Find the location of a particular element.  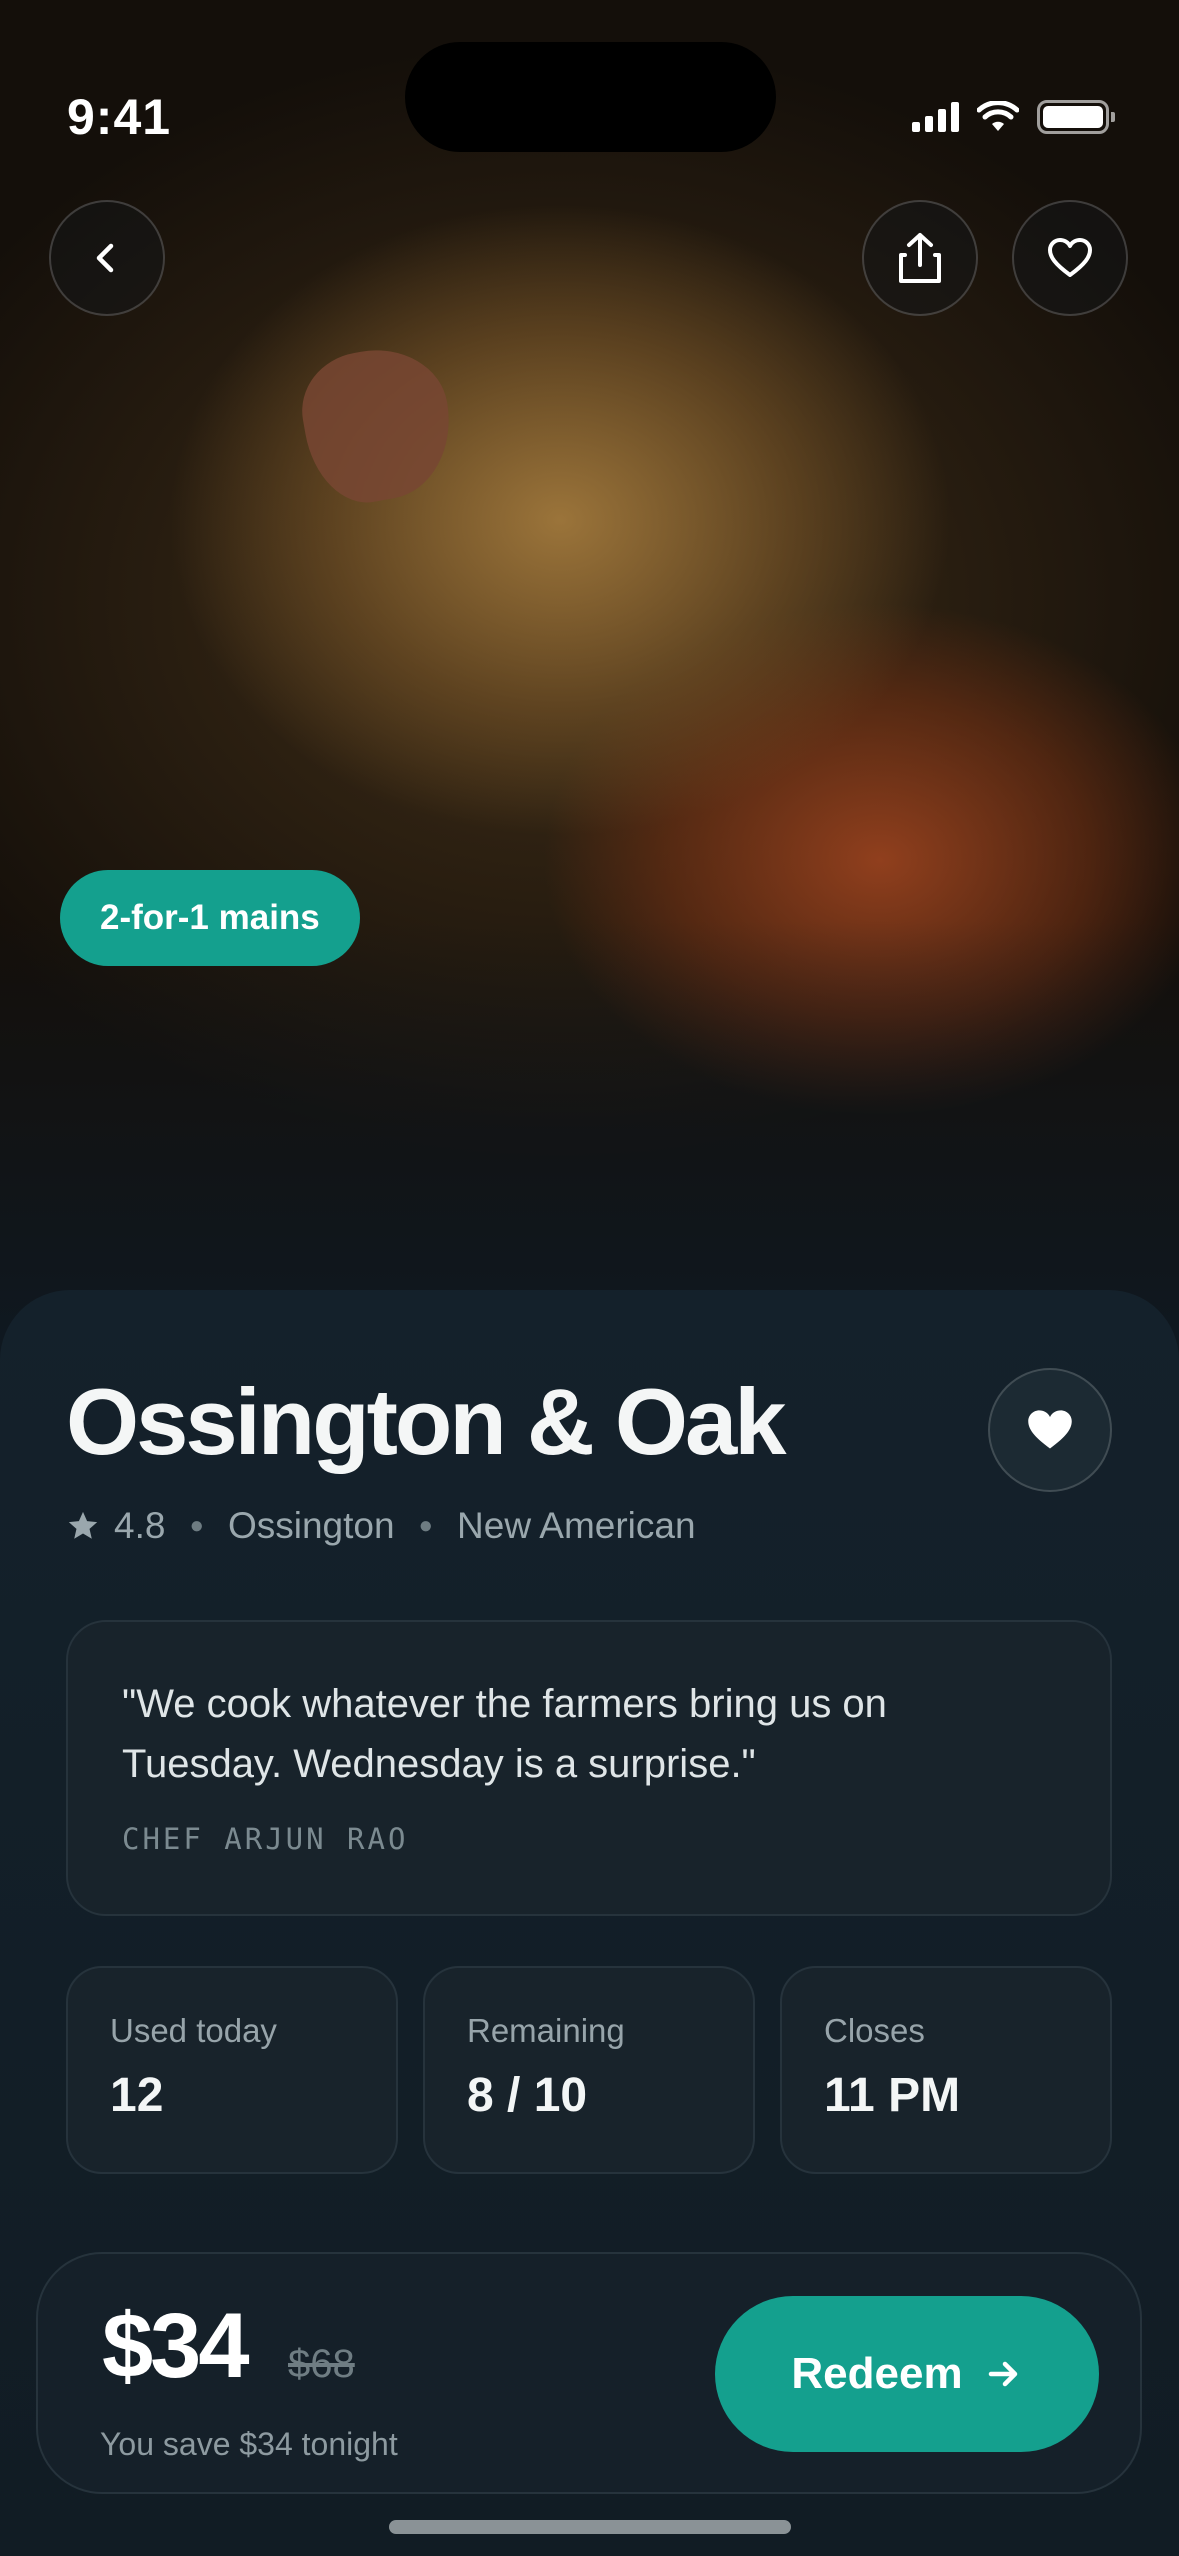

restaurant-meta: 4.8 ● Ossington ● New American is located at coordinates (381, 1526).